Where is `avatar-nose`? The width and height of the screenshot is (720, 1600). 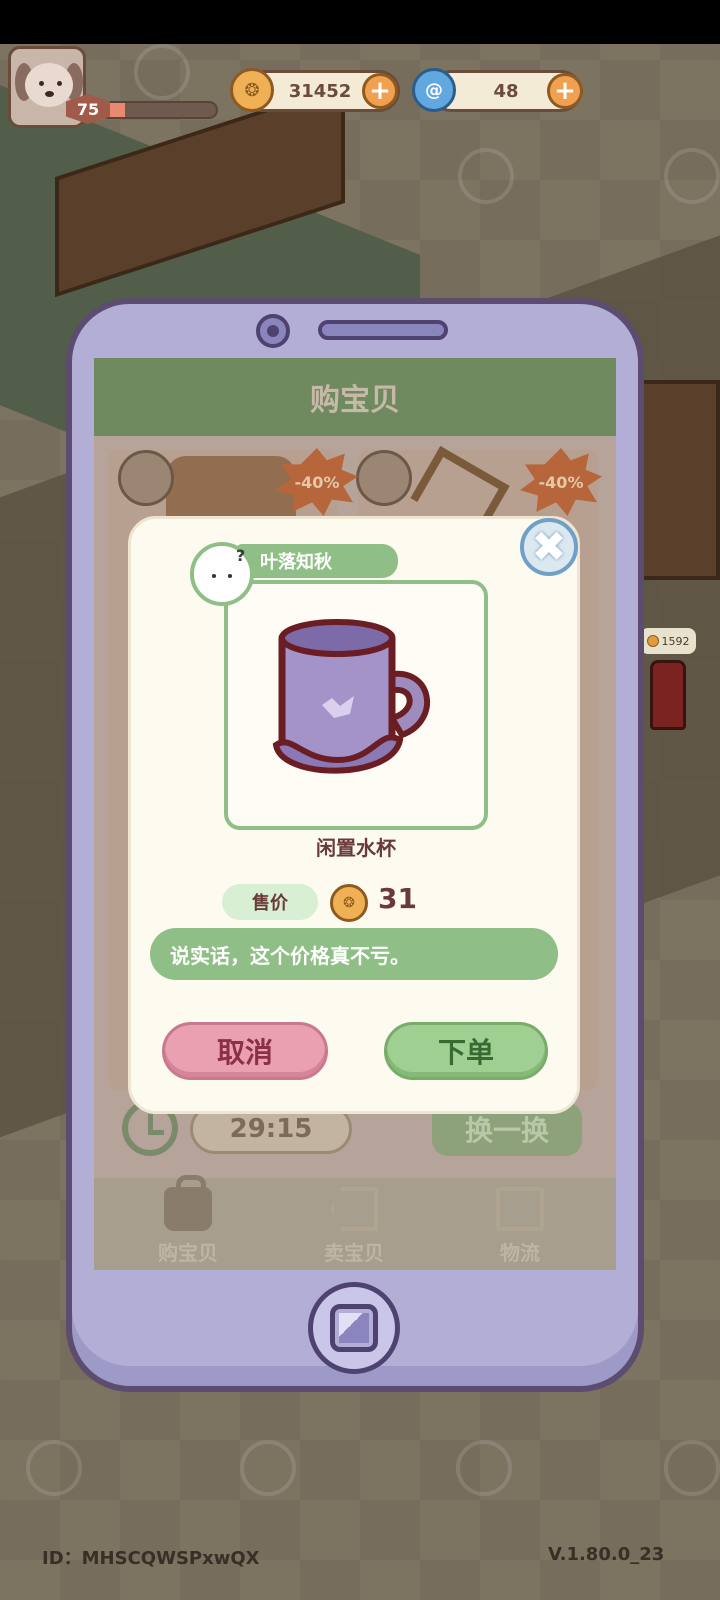
avatar-nose is located at coordinates (49, 94).